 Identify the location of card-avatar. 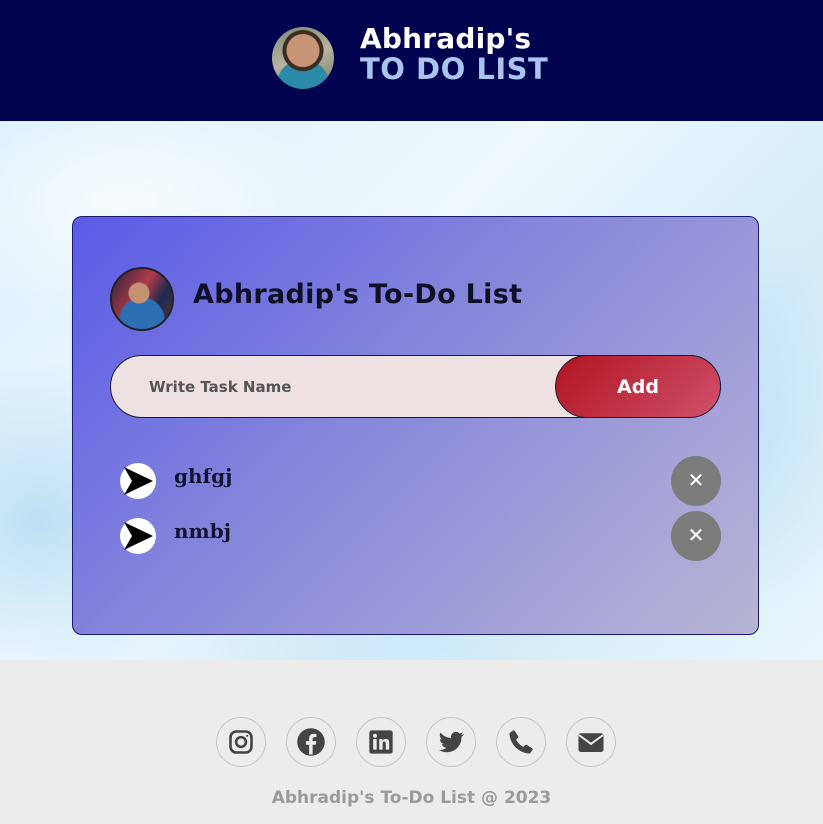
(142, 299).